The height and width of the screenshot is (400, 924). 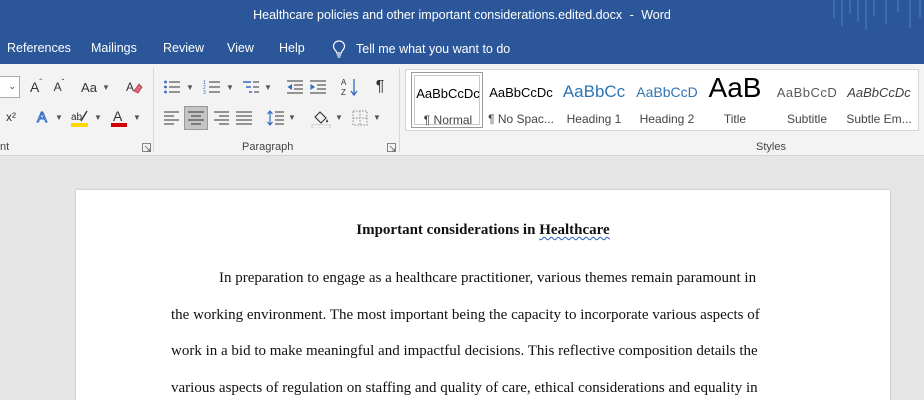 I want to click on align-center-button, so click(x=196, y=118).